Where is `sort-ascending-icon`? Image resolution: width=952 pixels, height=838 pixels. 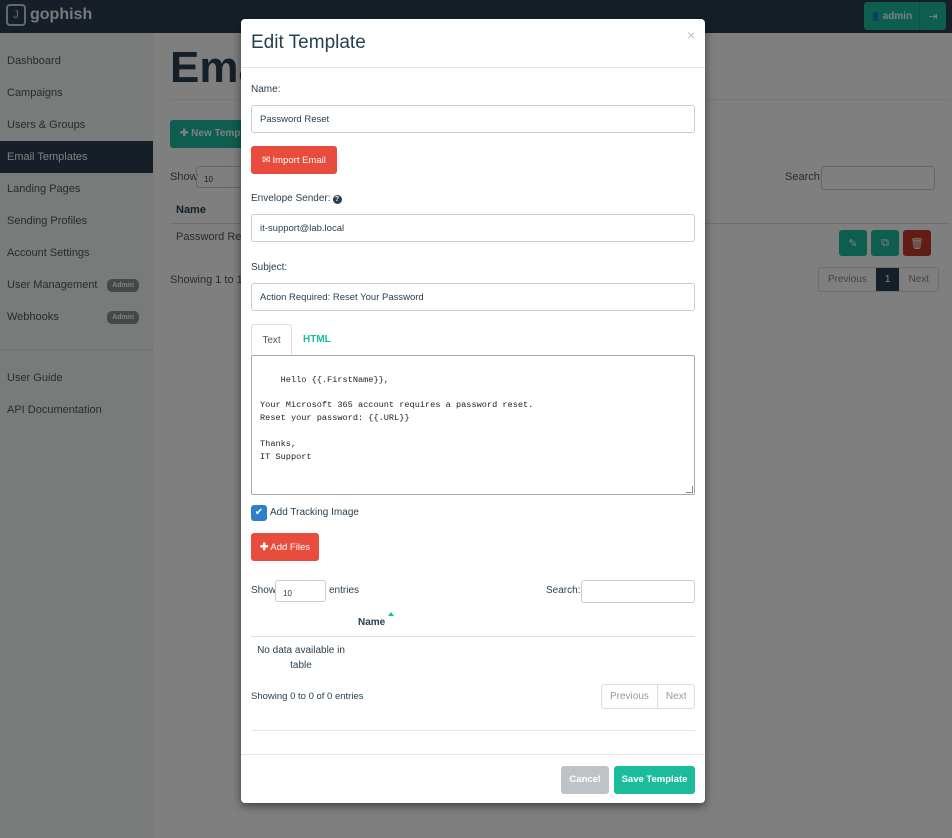
sort-ascending-icon is located at coordinates (391, 614).